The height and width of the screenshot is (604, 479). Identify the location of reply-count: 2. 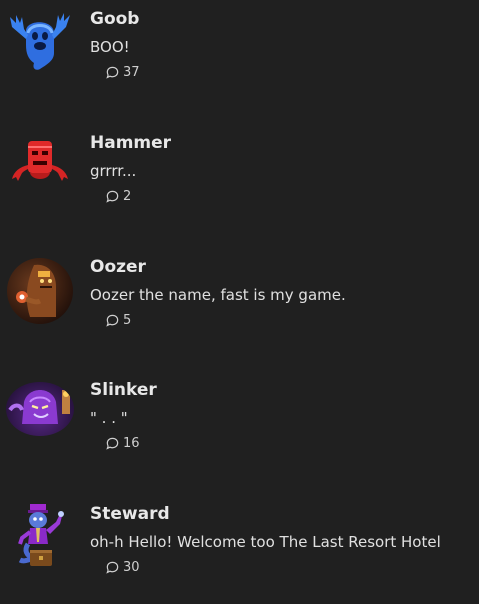
(127, 196).